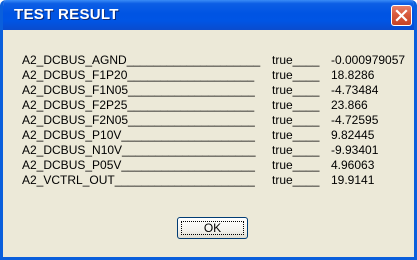 This screenshot has height=260, width=417. Describe the element at coordinates (368, 60) in the screenshot. I see `signal-value: -0.000979057` at that location.